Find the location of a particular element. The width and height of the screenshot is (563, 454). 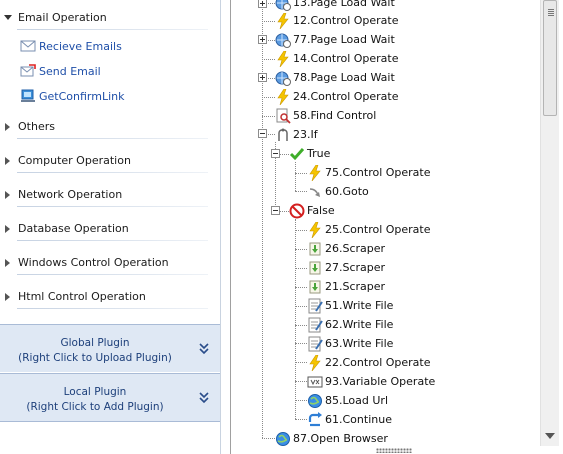

category-computer-operation: Computer Operation is located at coordinates (104, 162).